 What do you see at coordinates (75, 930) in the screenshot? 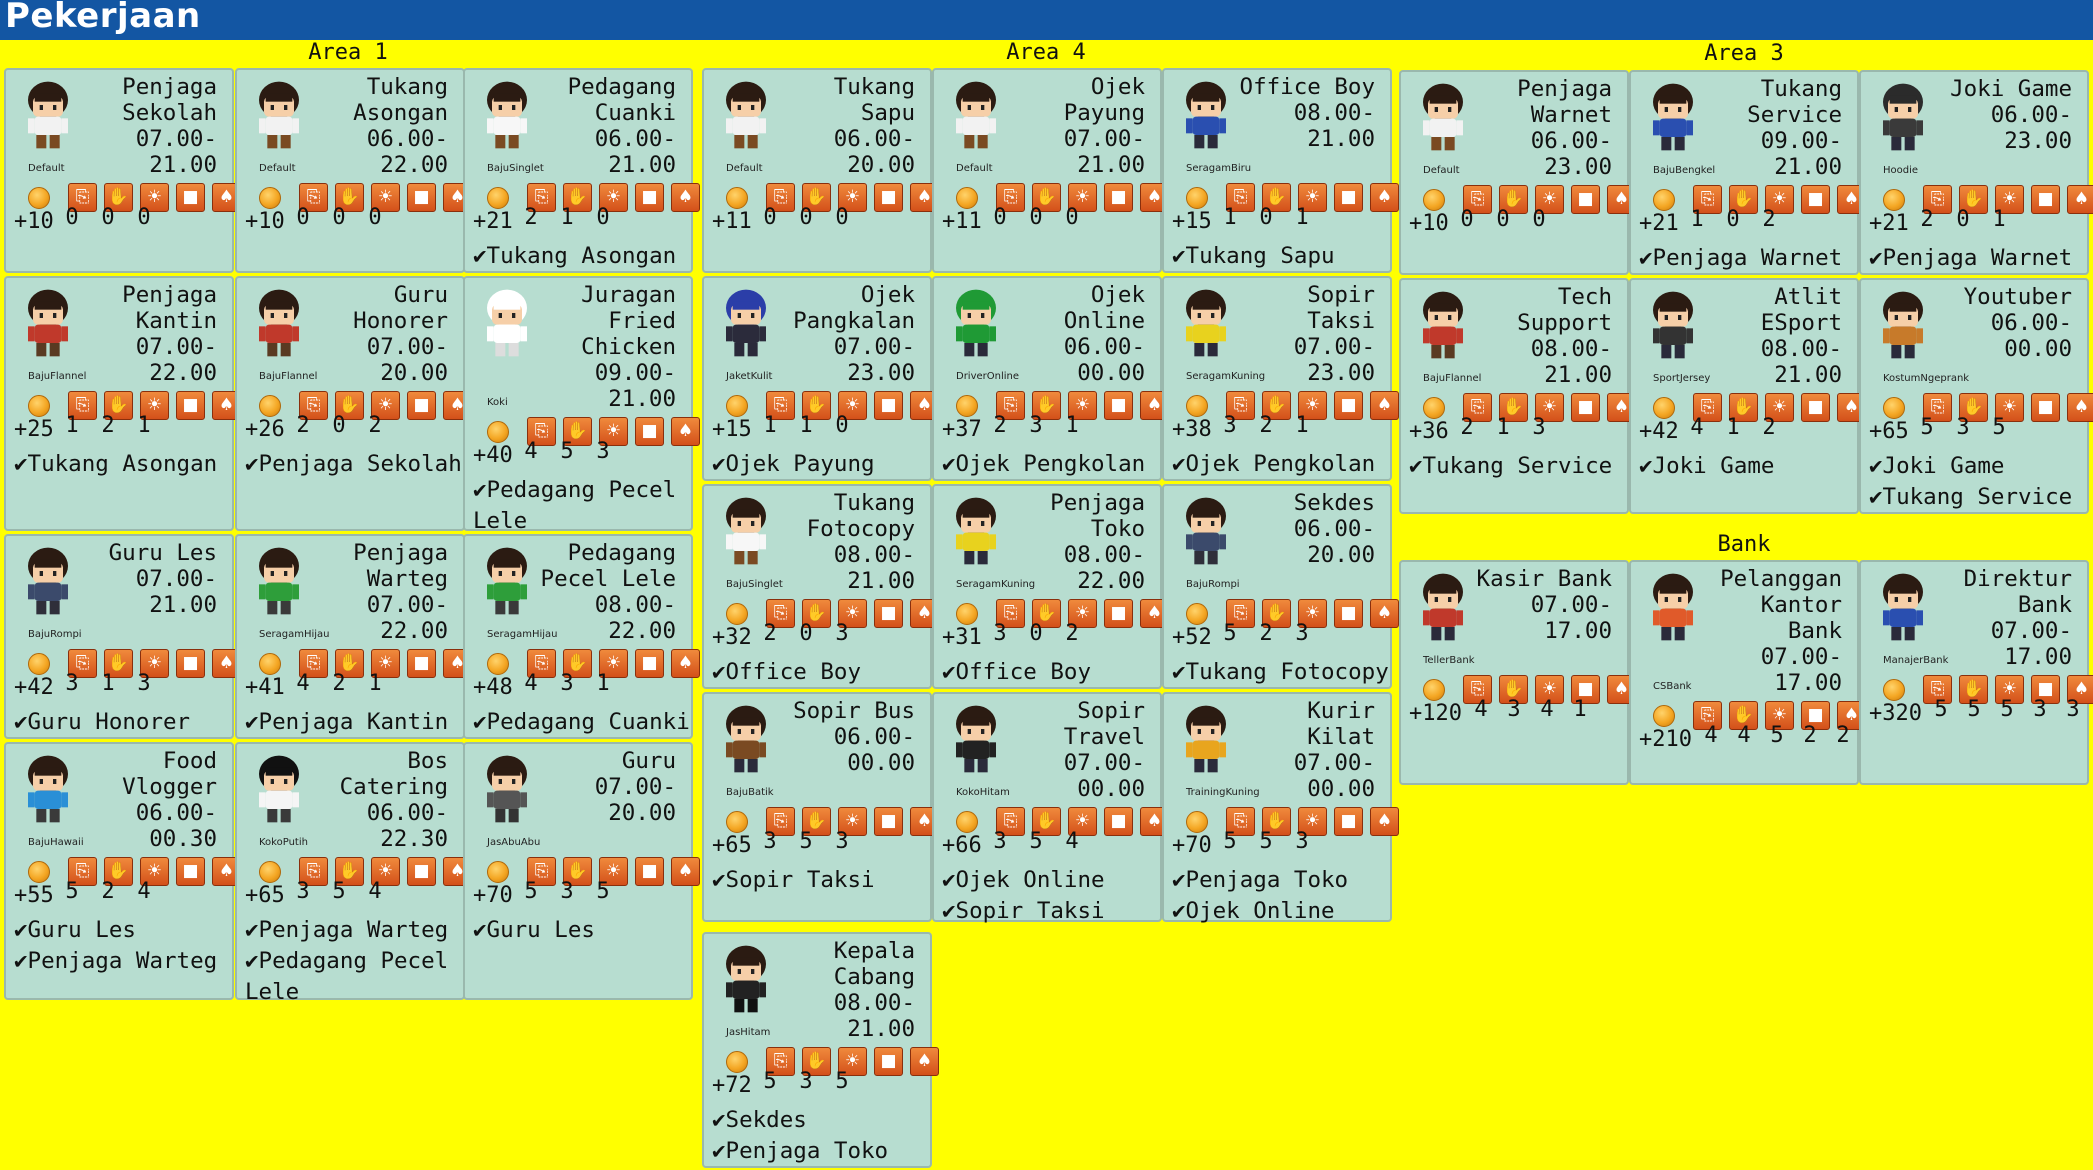
I see `requirement: ✔Guru Les` at bounding box center [75, 930].